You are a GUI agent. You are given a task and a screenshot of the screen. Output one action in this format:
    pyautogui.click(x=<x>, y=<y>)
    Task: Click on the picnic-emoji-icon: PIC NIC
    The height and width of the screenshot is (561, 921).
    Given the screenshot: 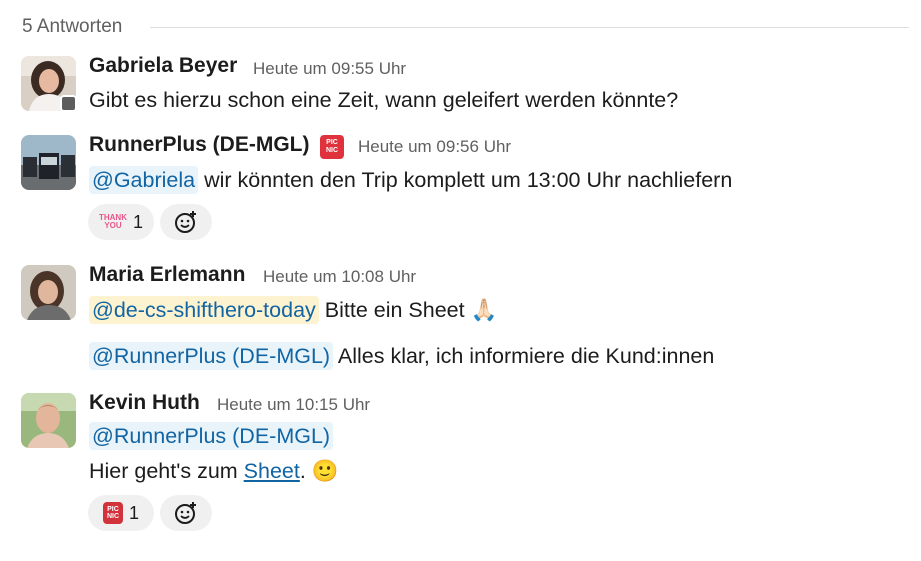 What is the action you would take?
    pyautogui.click(x=112, y=513)
    